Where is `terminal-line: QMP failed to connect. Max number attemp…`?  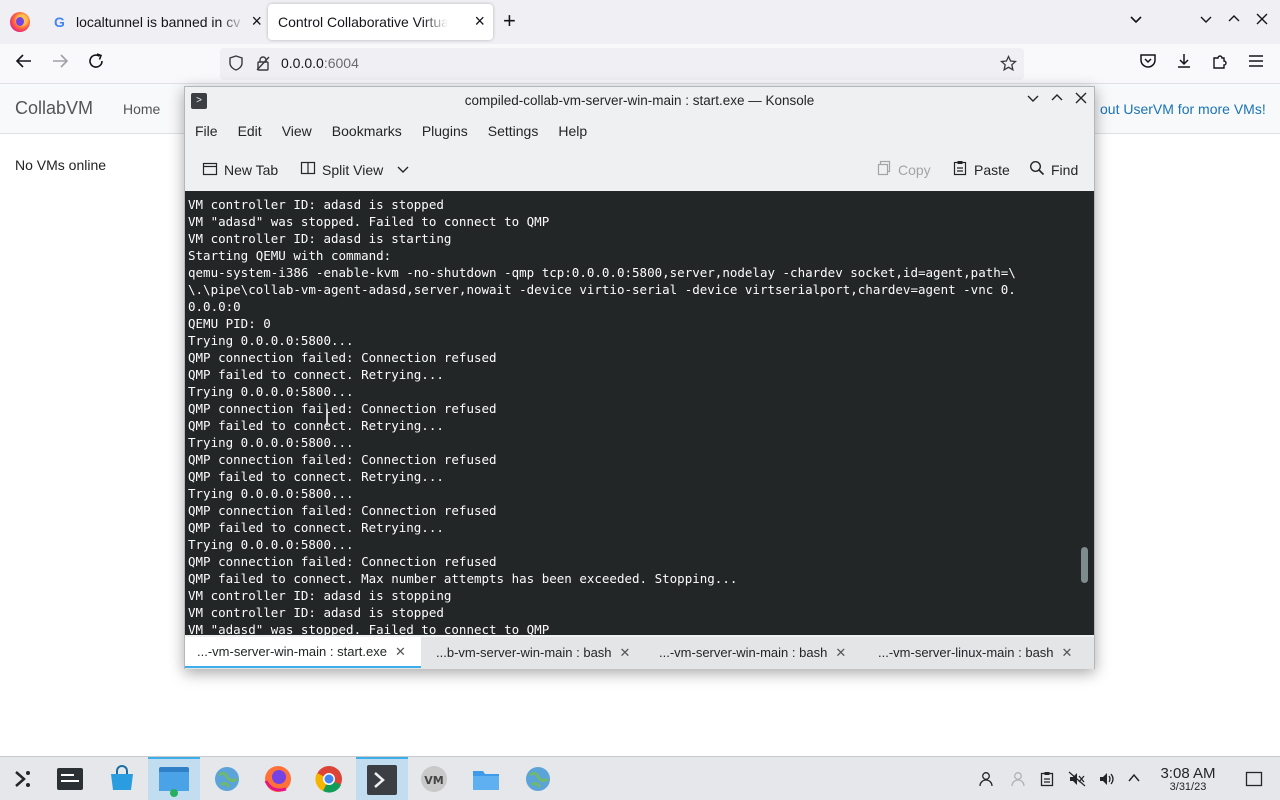
terminal-line: QMP failed to connect. Max number attemp… is located at coordinates (463, 578).